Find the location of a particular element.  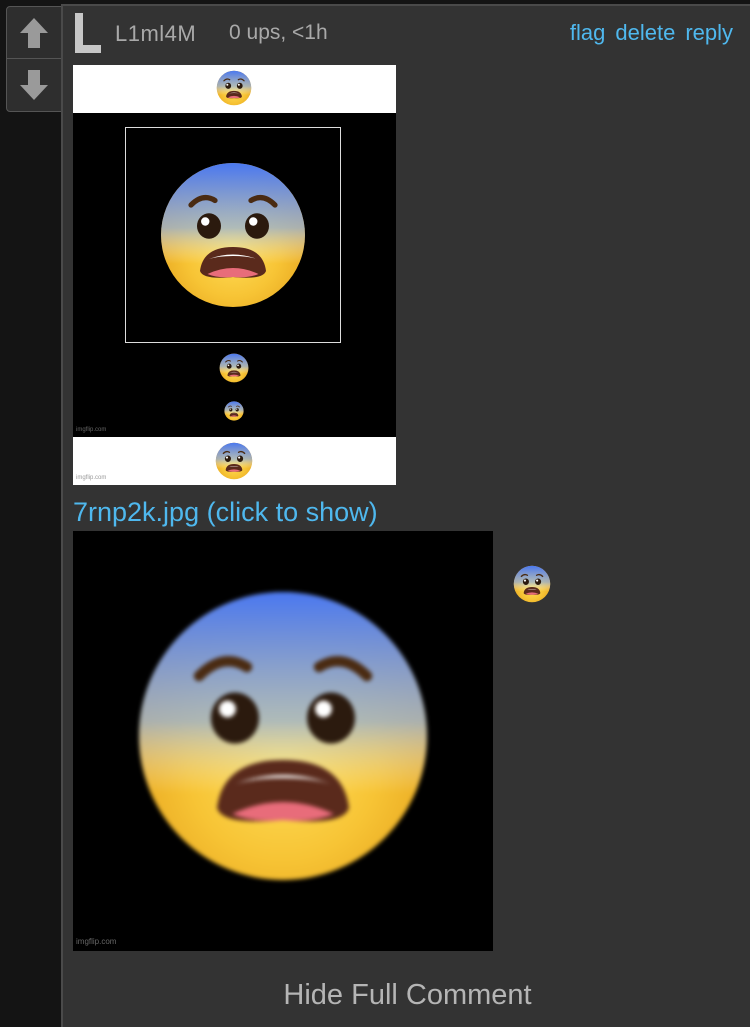

fearful-emoji is located at coordinates (532, 584).